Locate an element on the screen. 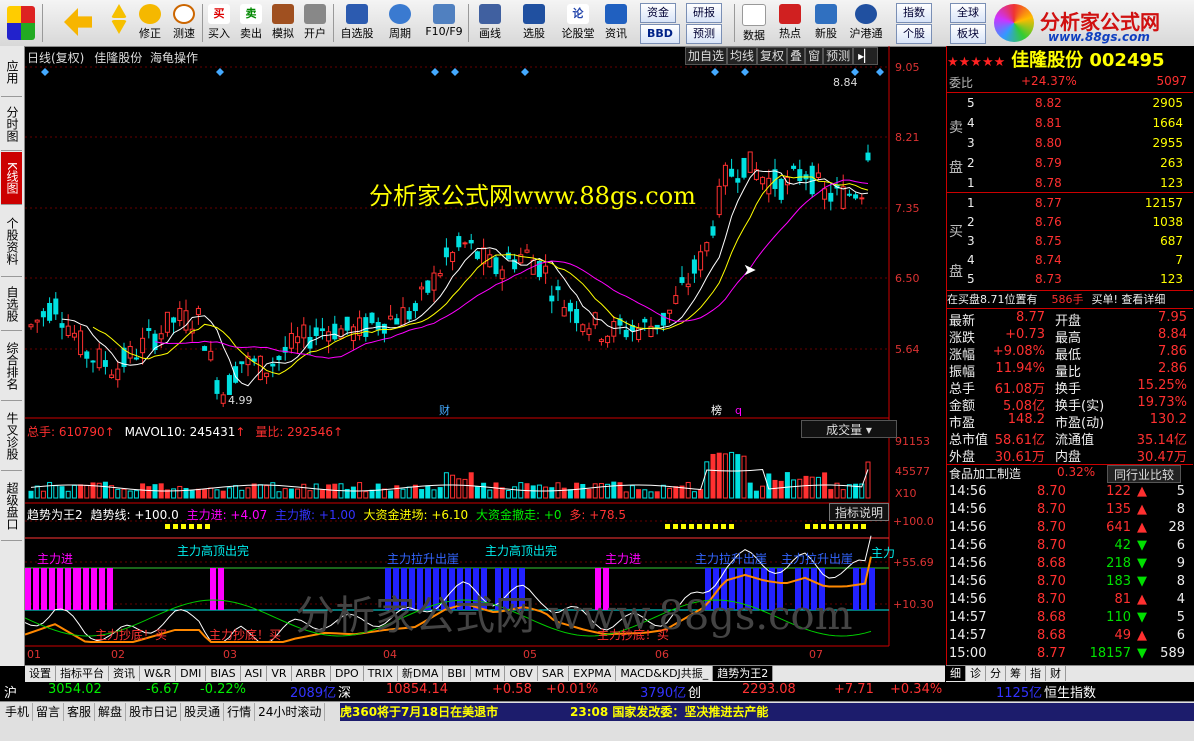  indicator-tab: SAR is located at coordinates (554, 673).